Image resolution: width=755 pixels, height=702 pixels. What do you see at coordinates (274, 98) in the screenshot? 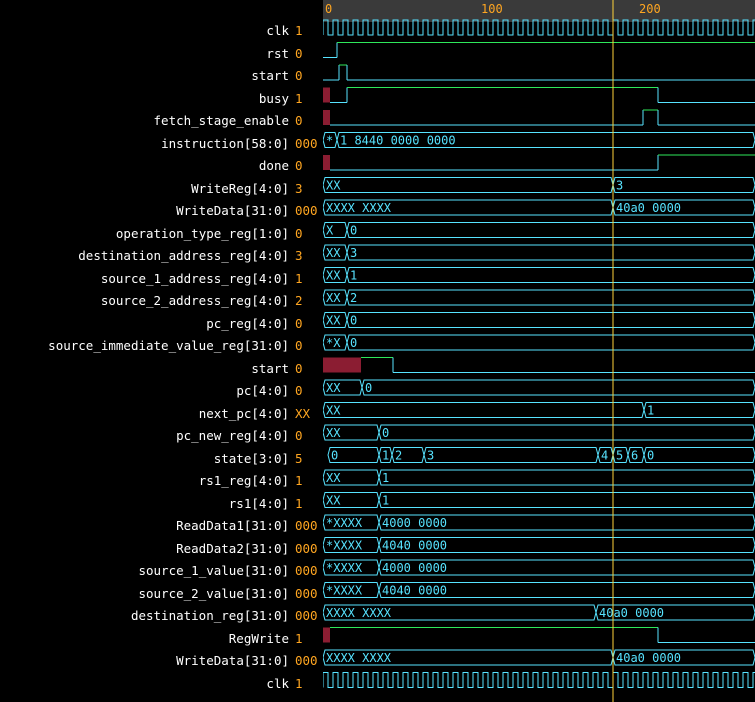
I see `signal-name: busy` at bounding box center [274, 98].